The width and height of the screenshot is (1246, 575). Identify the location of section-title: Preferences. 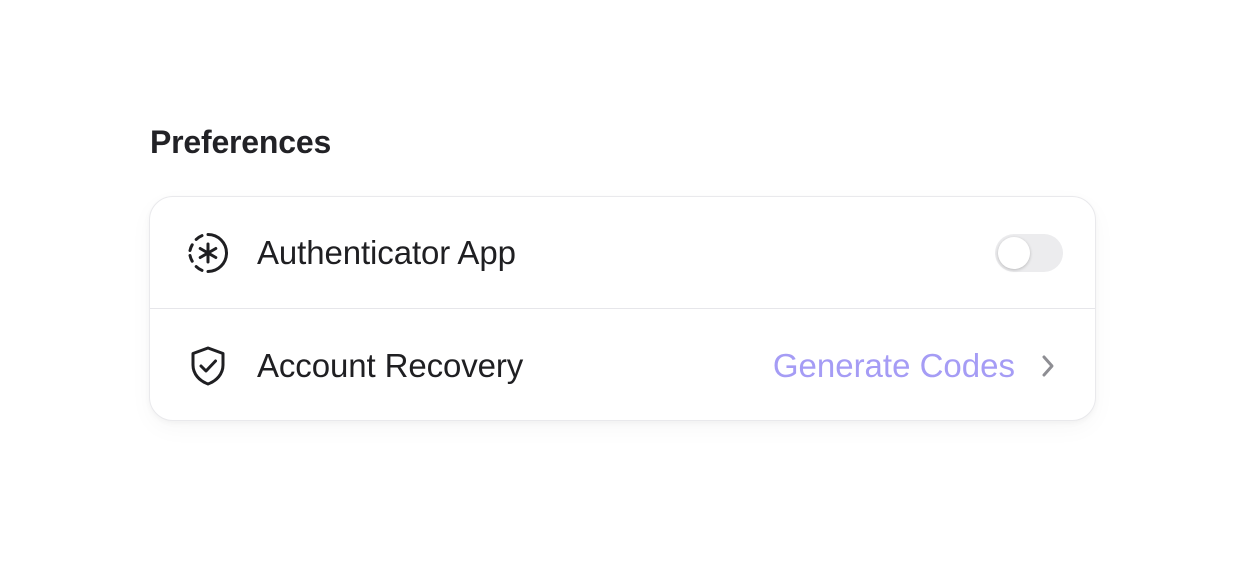
(241, 142).